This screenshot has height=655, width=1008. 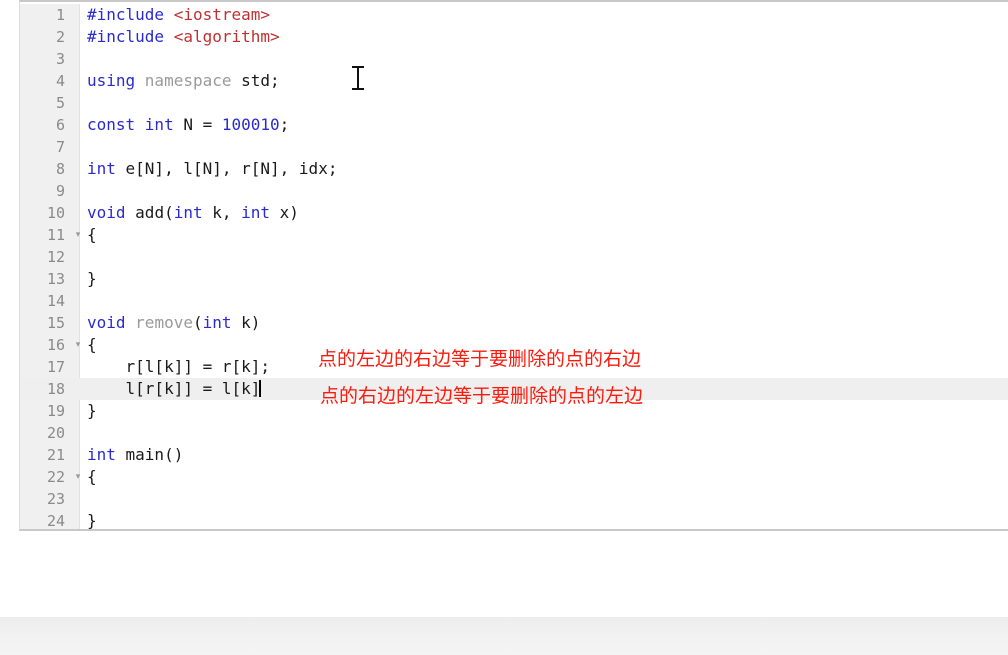 I want to click on code-line: 21 int main(), so click(x=514, y=455).